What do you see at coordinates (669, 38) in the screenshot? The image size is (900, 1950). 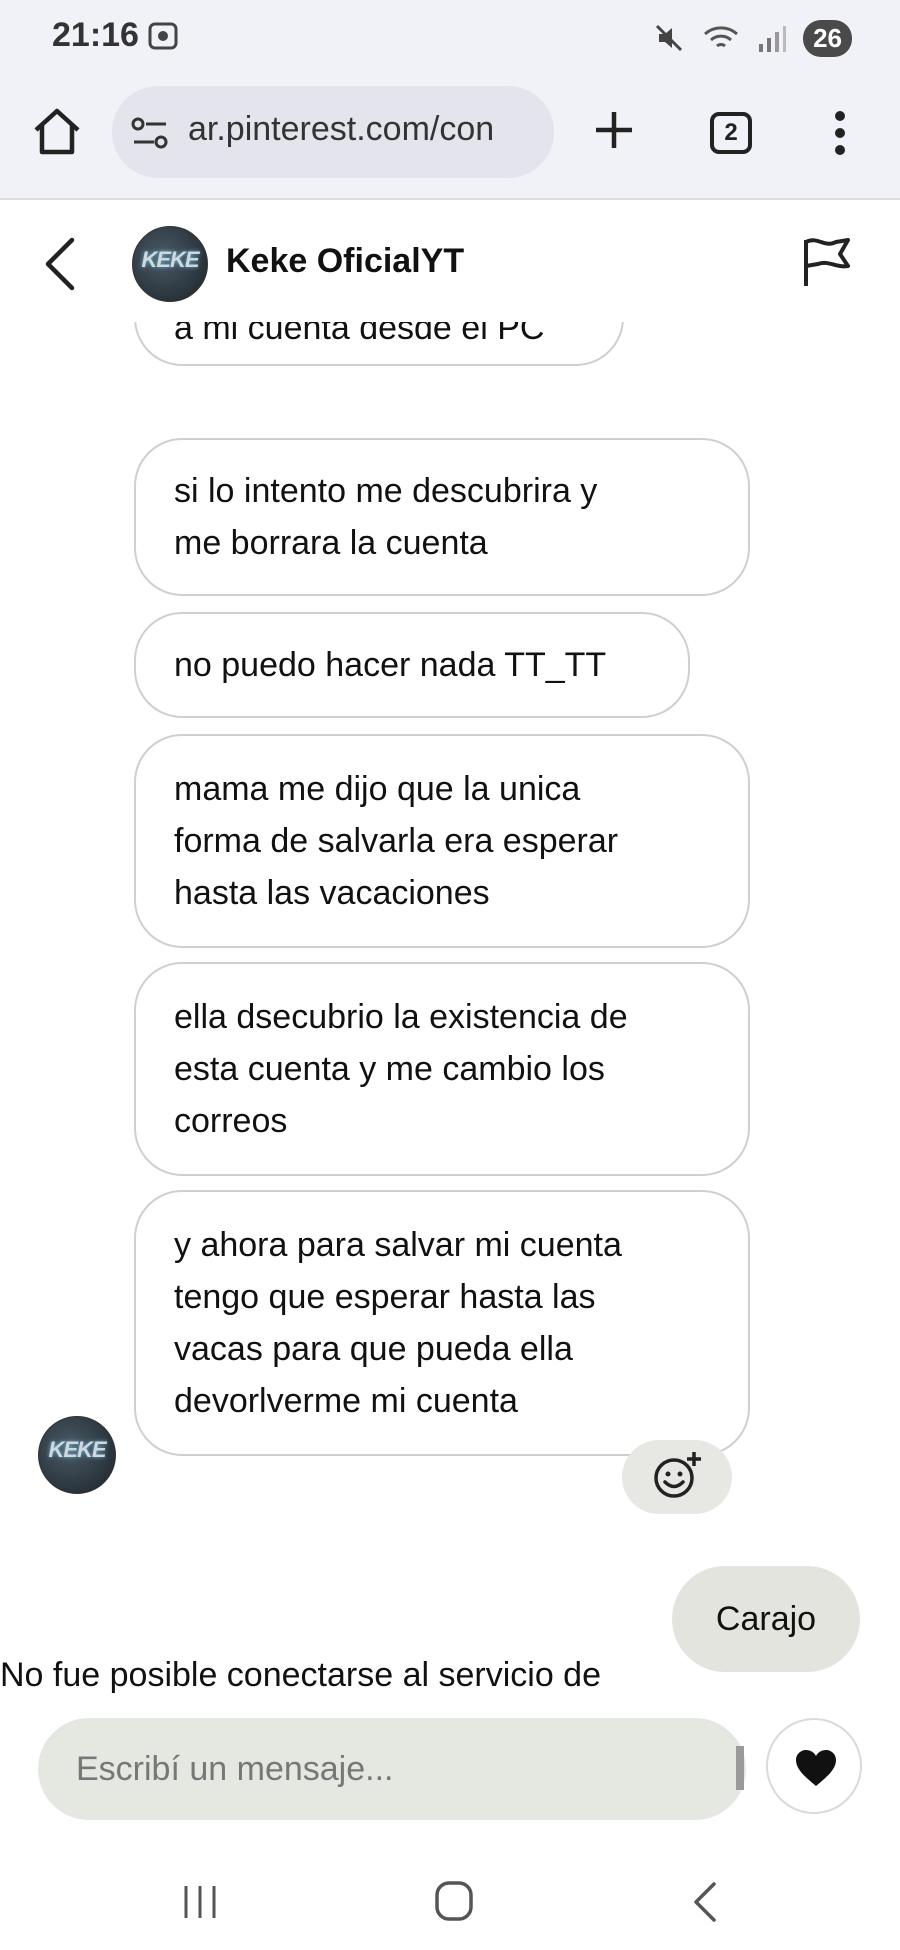 I see `mute-icon` at bounding box center [669, 38].